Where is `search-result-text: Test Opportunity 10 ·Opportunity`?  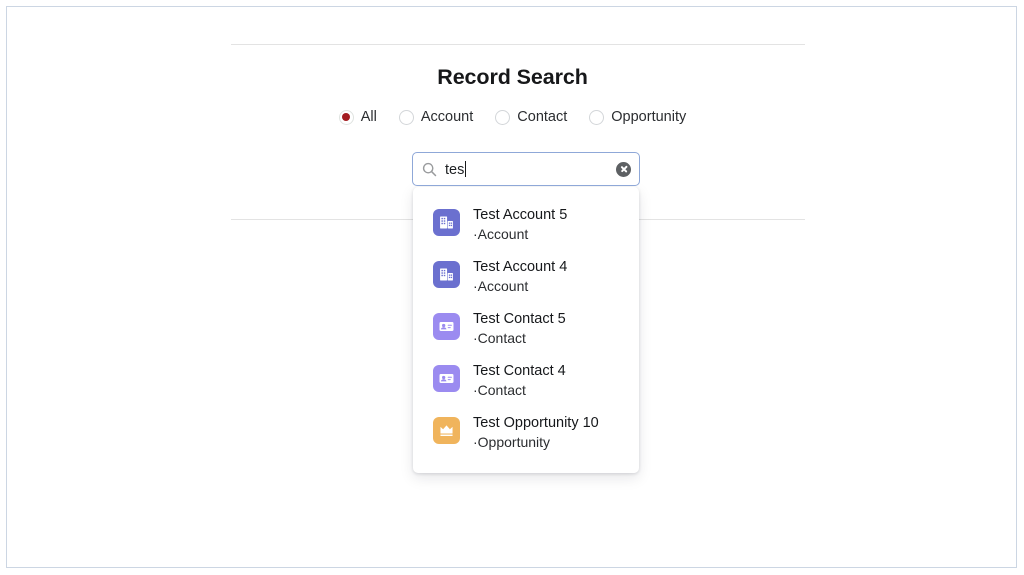 search-result-text: Test Opportunity 10 ·Opportunity is located at coordinates (536, 433).